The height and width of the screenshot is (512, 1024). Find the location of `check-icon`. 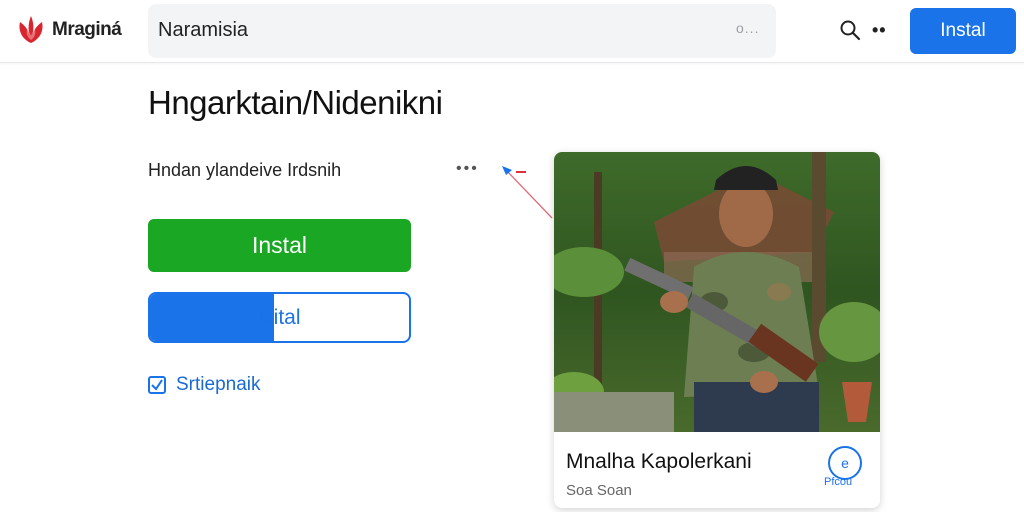

check-icon is located at coordinates (157, 385).